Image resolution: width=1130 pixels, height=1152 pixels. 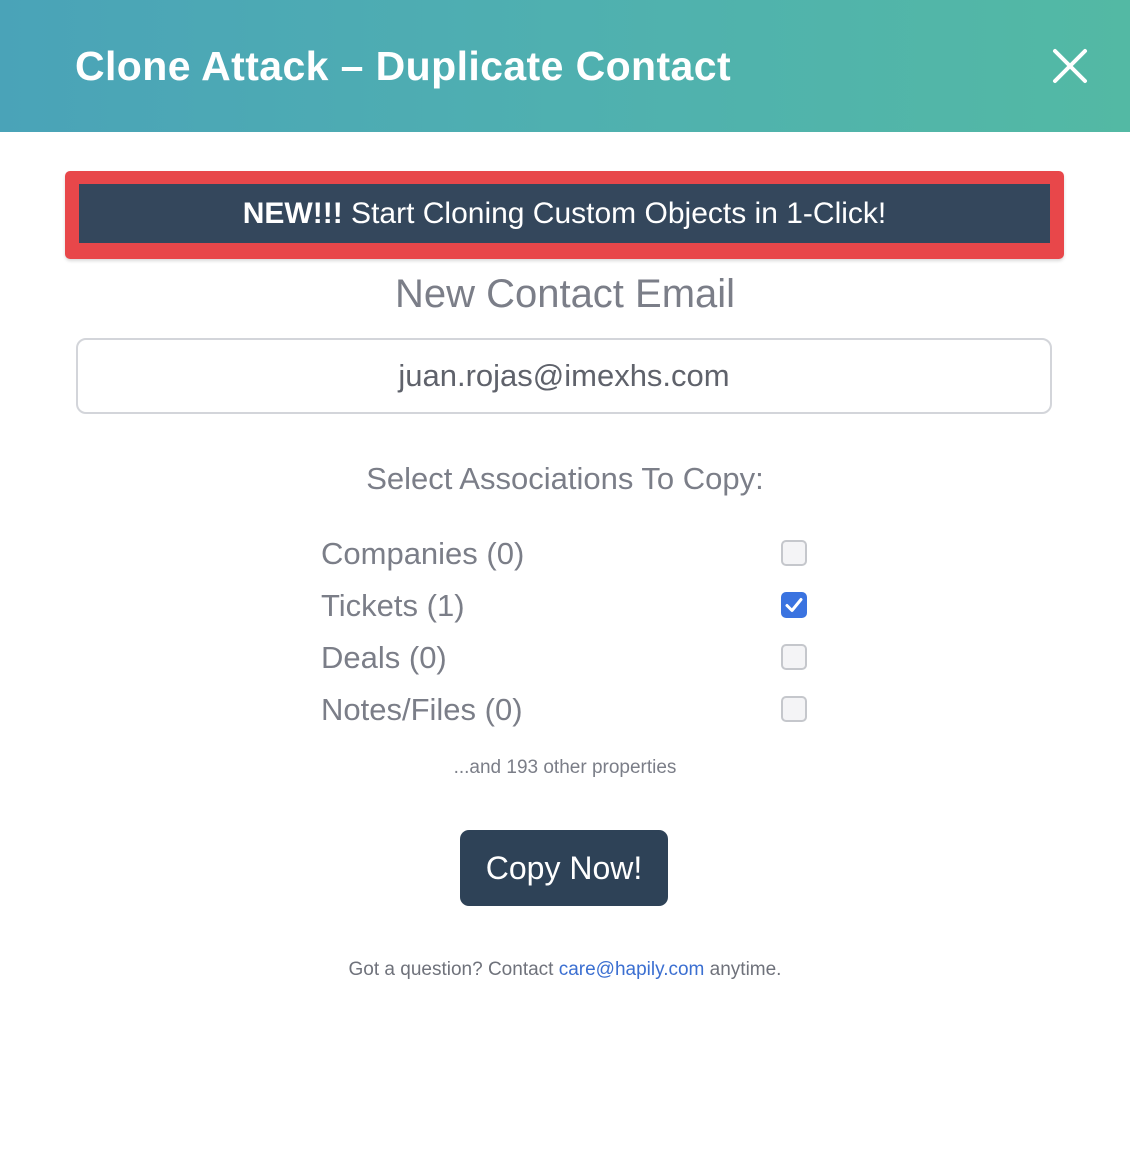 I want to click on new-contact-email-label: New Contact Email, so click(x=565, y=294).